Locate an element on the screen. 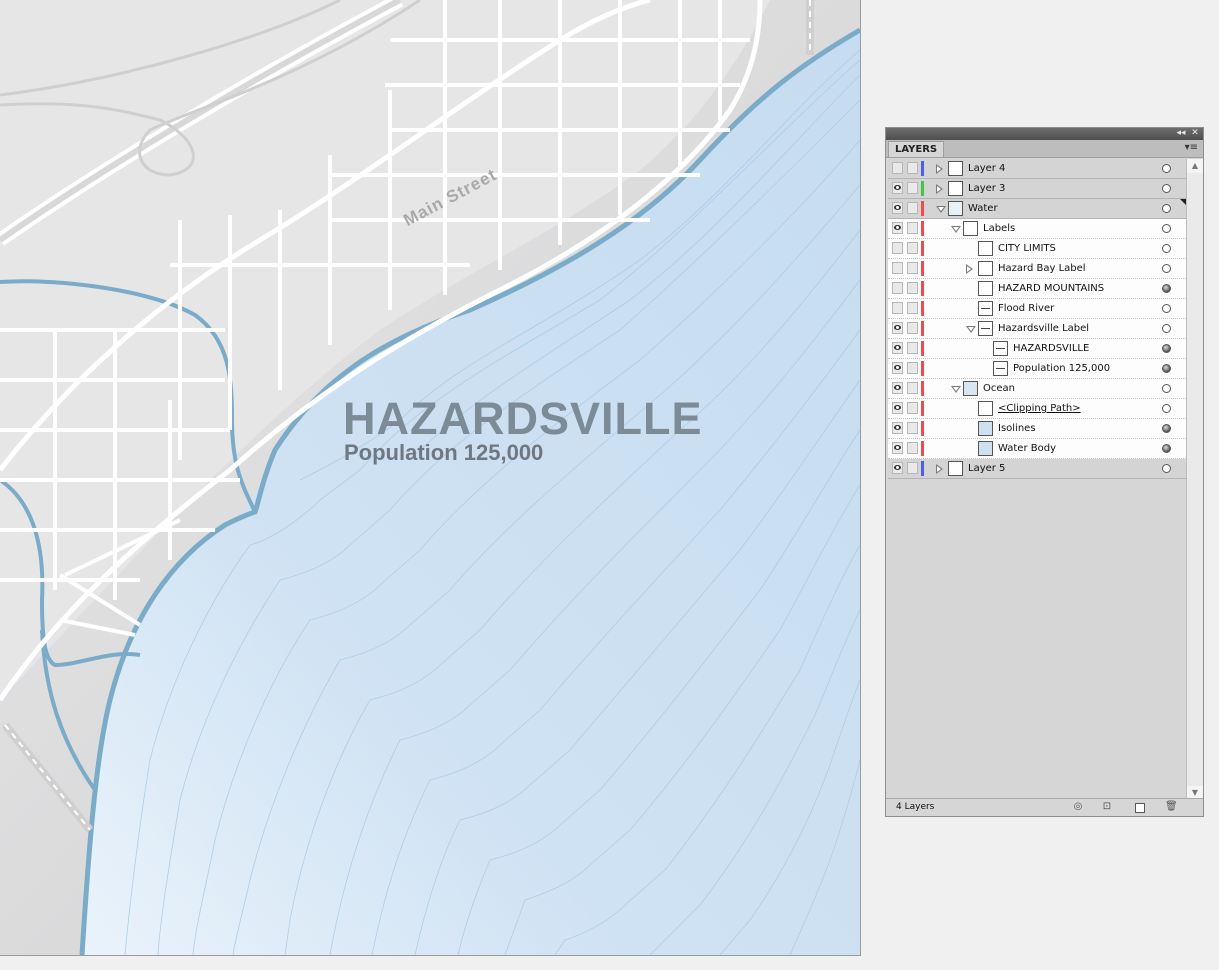 This screenshot has height=970, width=1219. layer-name: HAZARDSVILLE is located at coordinates (1051, 349).